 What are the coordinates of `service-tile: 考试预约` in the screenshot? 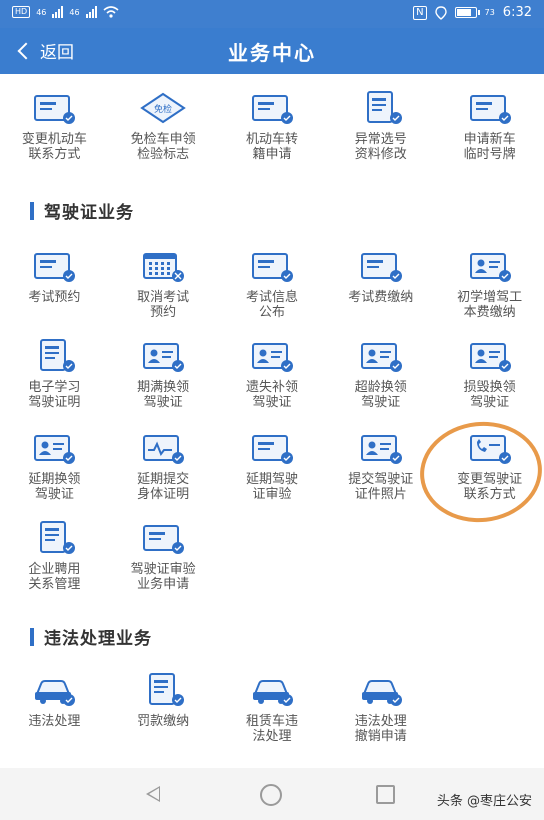 It's located at (54, 284).